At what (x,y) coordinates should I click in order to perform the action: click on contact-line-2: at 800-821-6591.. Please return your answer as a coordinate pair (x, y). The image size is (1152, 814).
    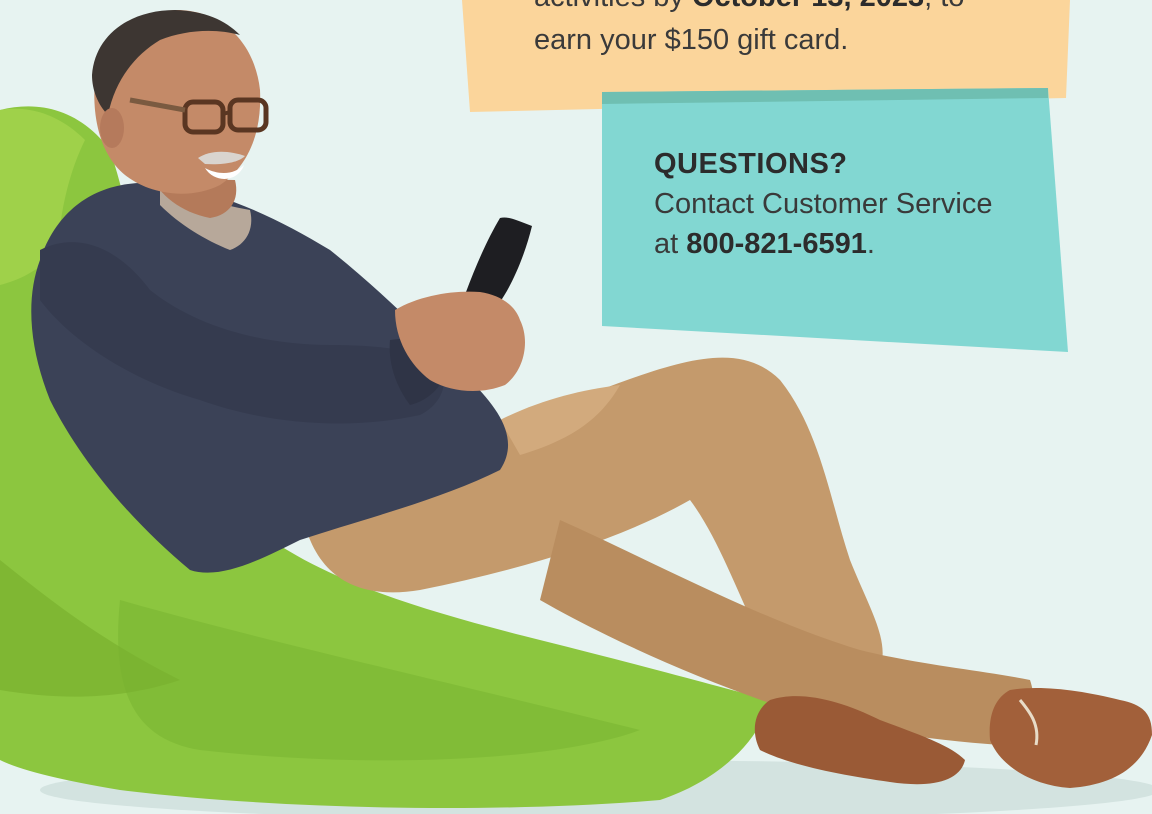
    Looking at the image, I should click on (854, 244).